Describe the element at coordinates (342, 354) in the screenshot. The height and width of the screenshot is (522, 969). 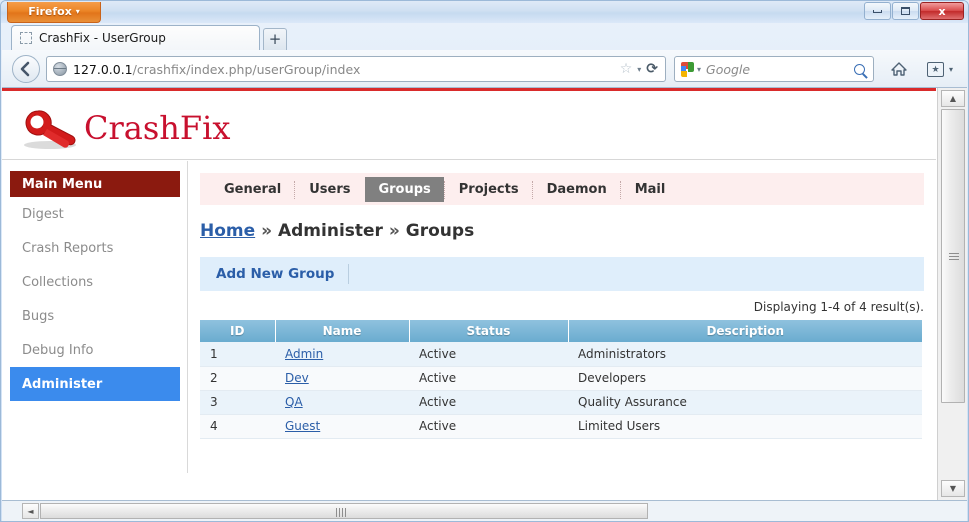
I see `cell-name: Admin` at that location.